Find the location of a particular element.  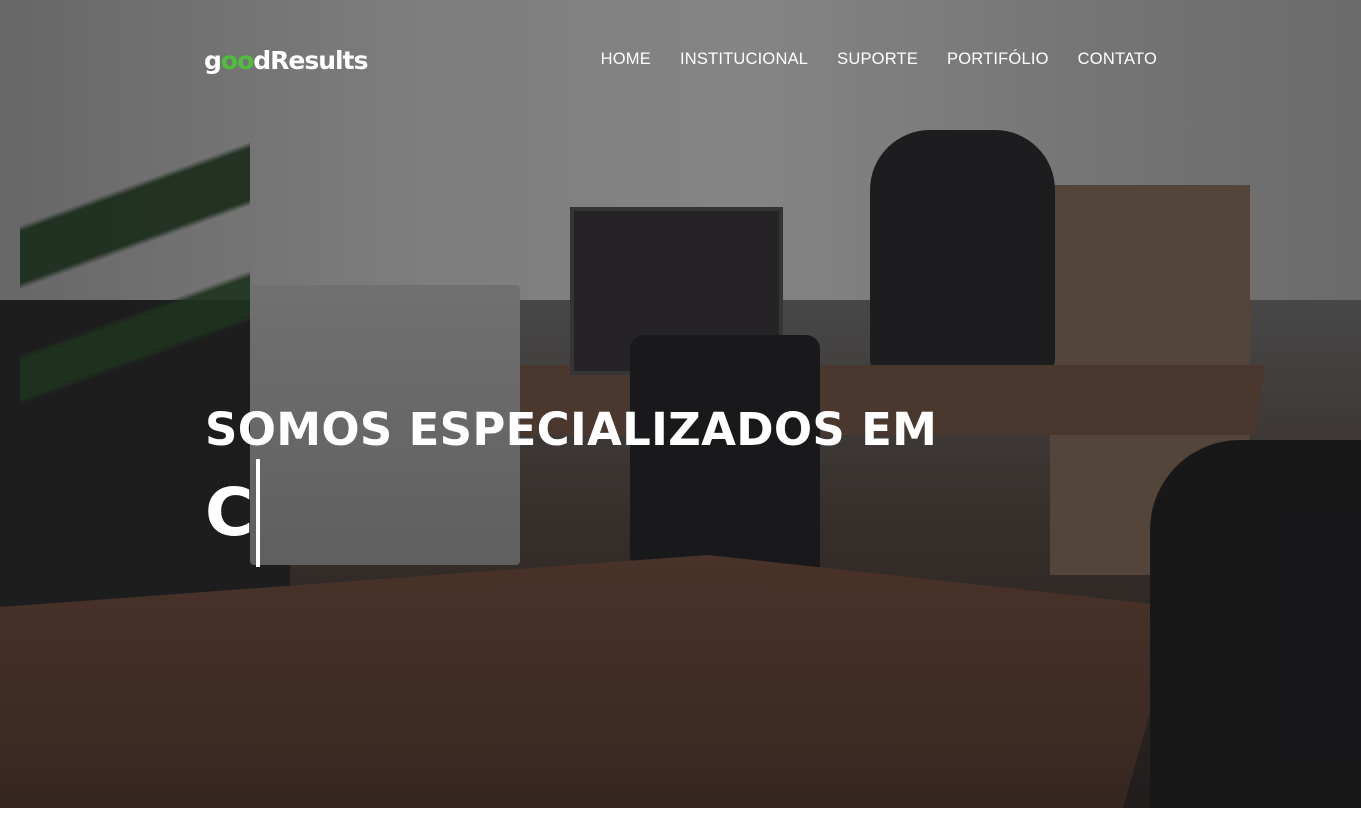

nav-link-portifolio: PORTIFÓLIO is located at coordinates (998, 59).